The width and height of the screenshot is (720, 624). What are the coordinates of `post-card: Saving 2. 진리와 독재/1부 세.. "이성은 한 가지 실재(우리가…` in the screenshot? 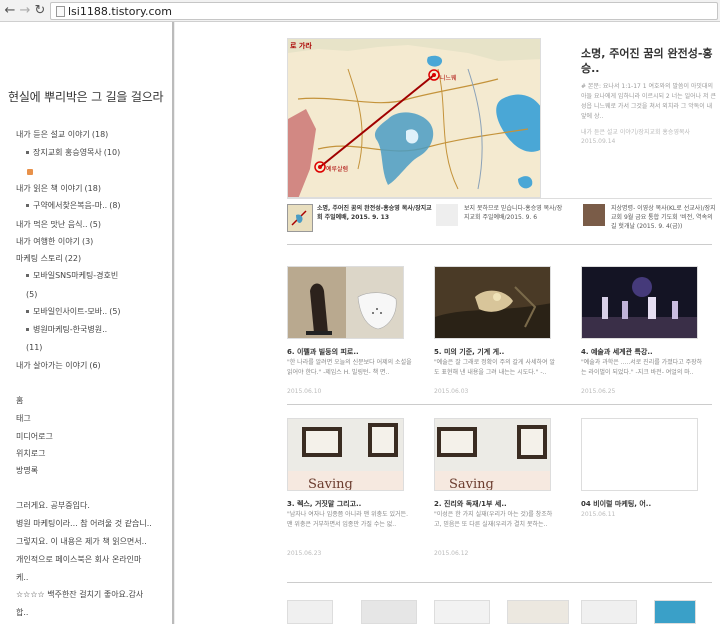 It's located at (493, 493).